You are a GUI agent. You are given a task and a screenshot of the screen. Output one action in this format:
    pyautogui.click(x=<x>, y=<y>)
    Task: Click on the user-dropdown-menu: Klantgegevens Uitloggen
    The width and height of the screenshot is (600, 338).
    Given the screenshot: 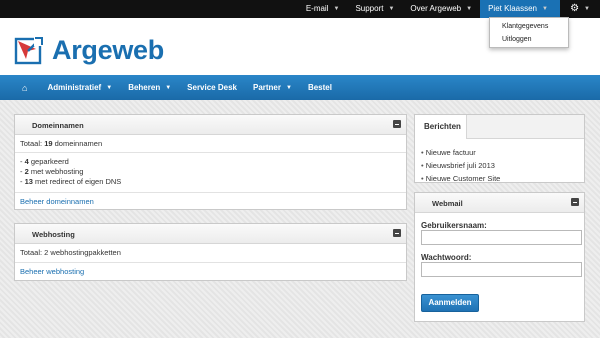 What is the action you would take?
    pyautogui.click(x=529, y=32)
    